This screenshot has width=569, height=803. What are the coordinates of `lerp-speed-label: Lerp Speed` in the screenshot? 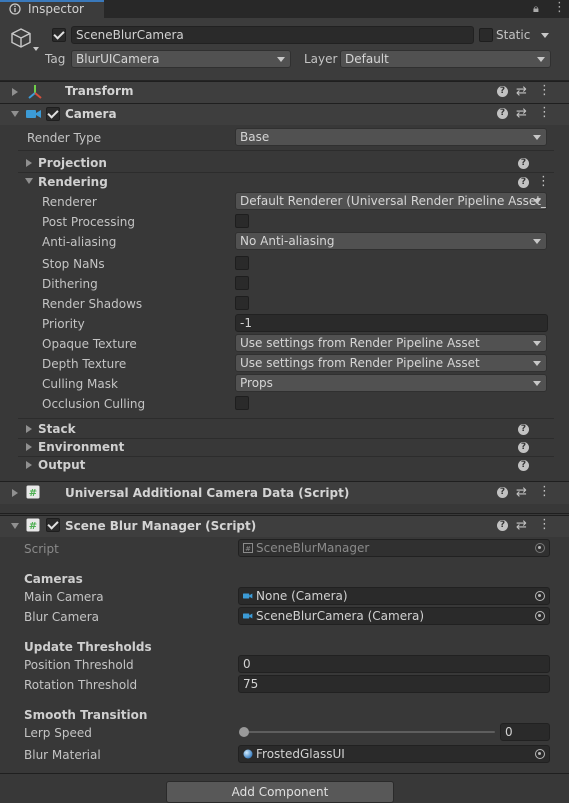 It's located at (58, 733).